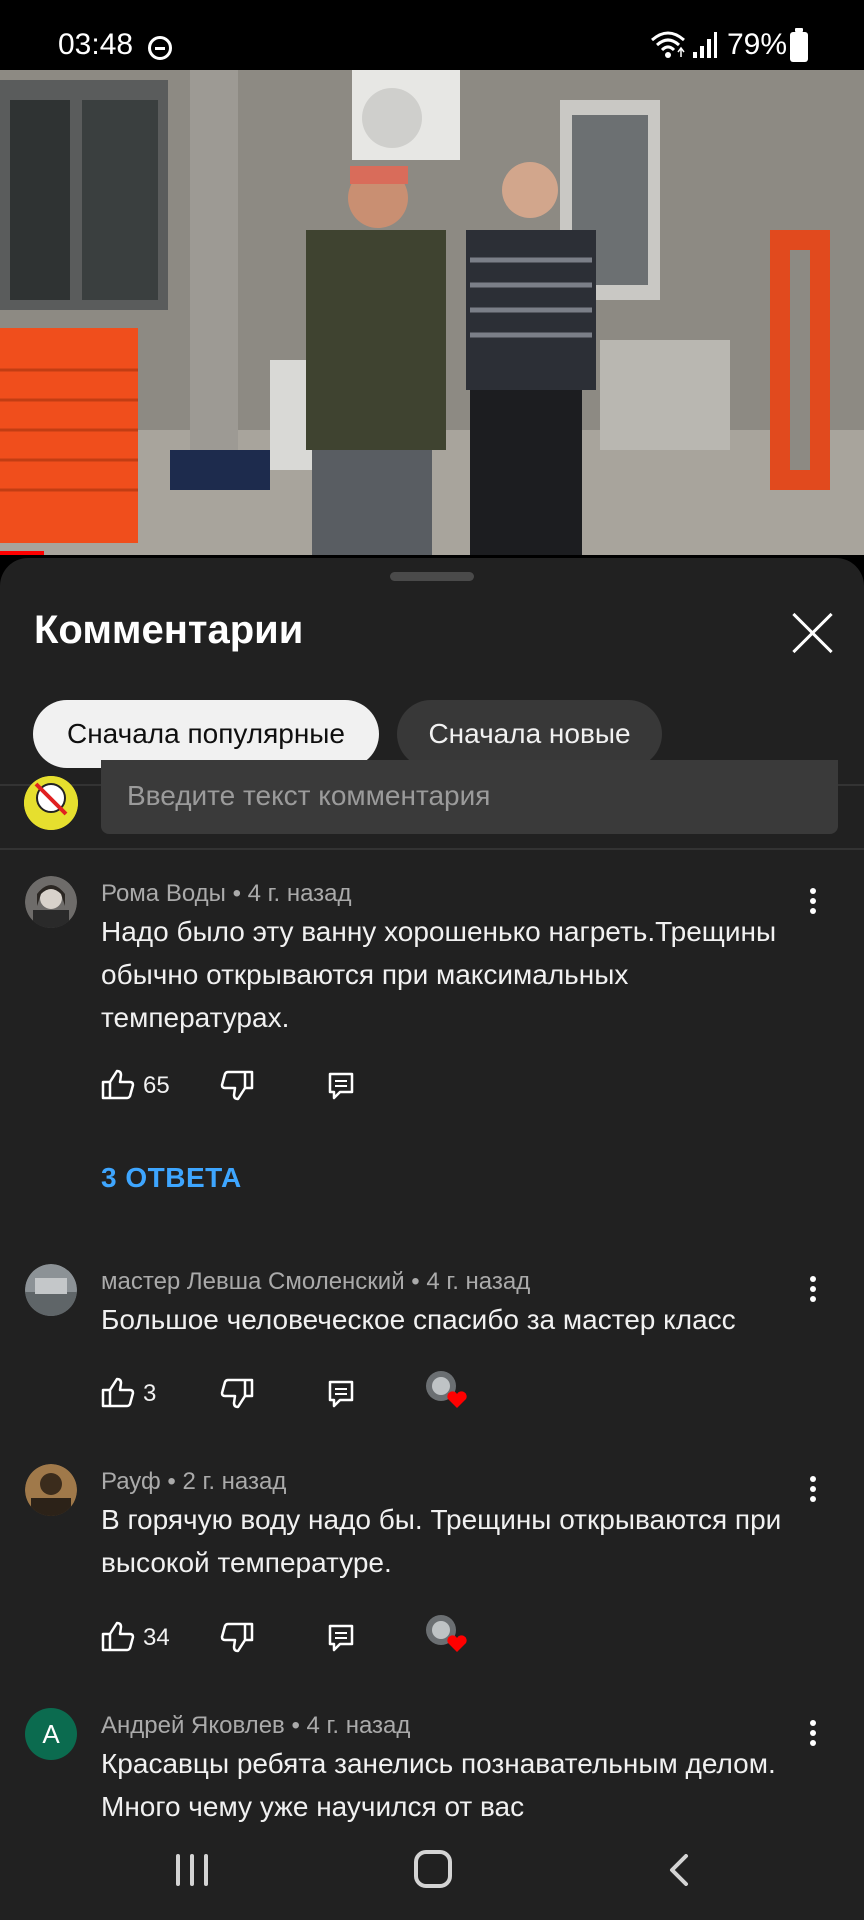 The height and width of the screenshot is (1920, 864). What do you see at coordinates (192, 1870) in the screenshot?
I see `recents-icon` at bounding box center [192, 1870].